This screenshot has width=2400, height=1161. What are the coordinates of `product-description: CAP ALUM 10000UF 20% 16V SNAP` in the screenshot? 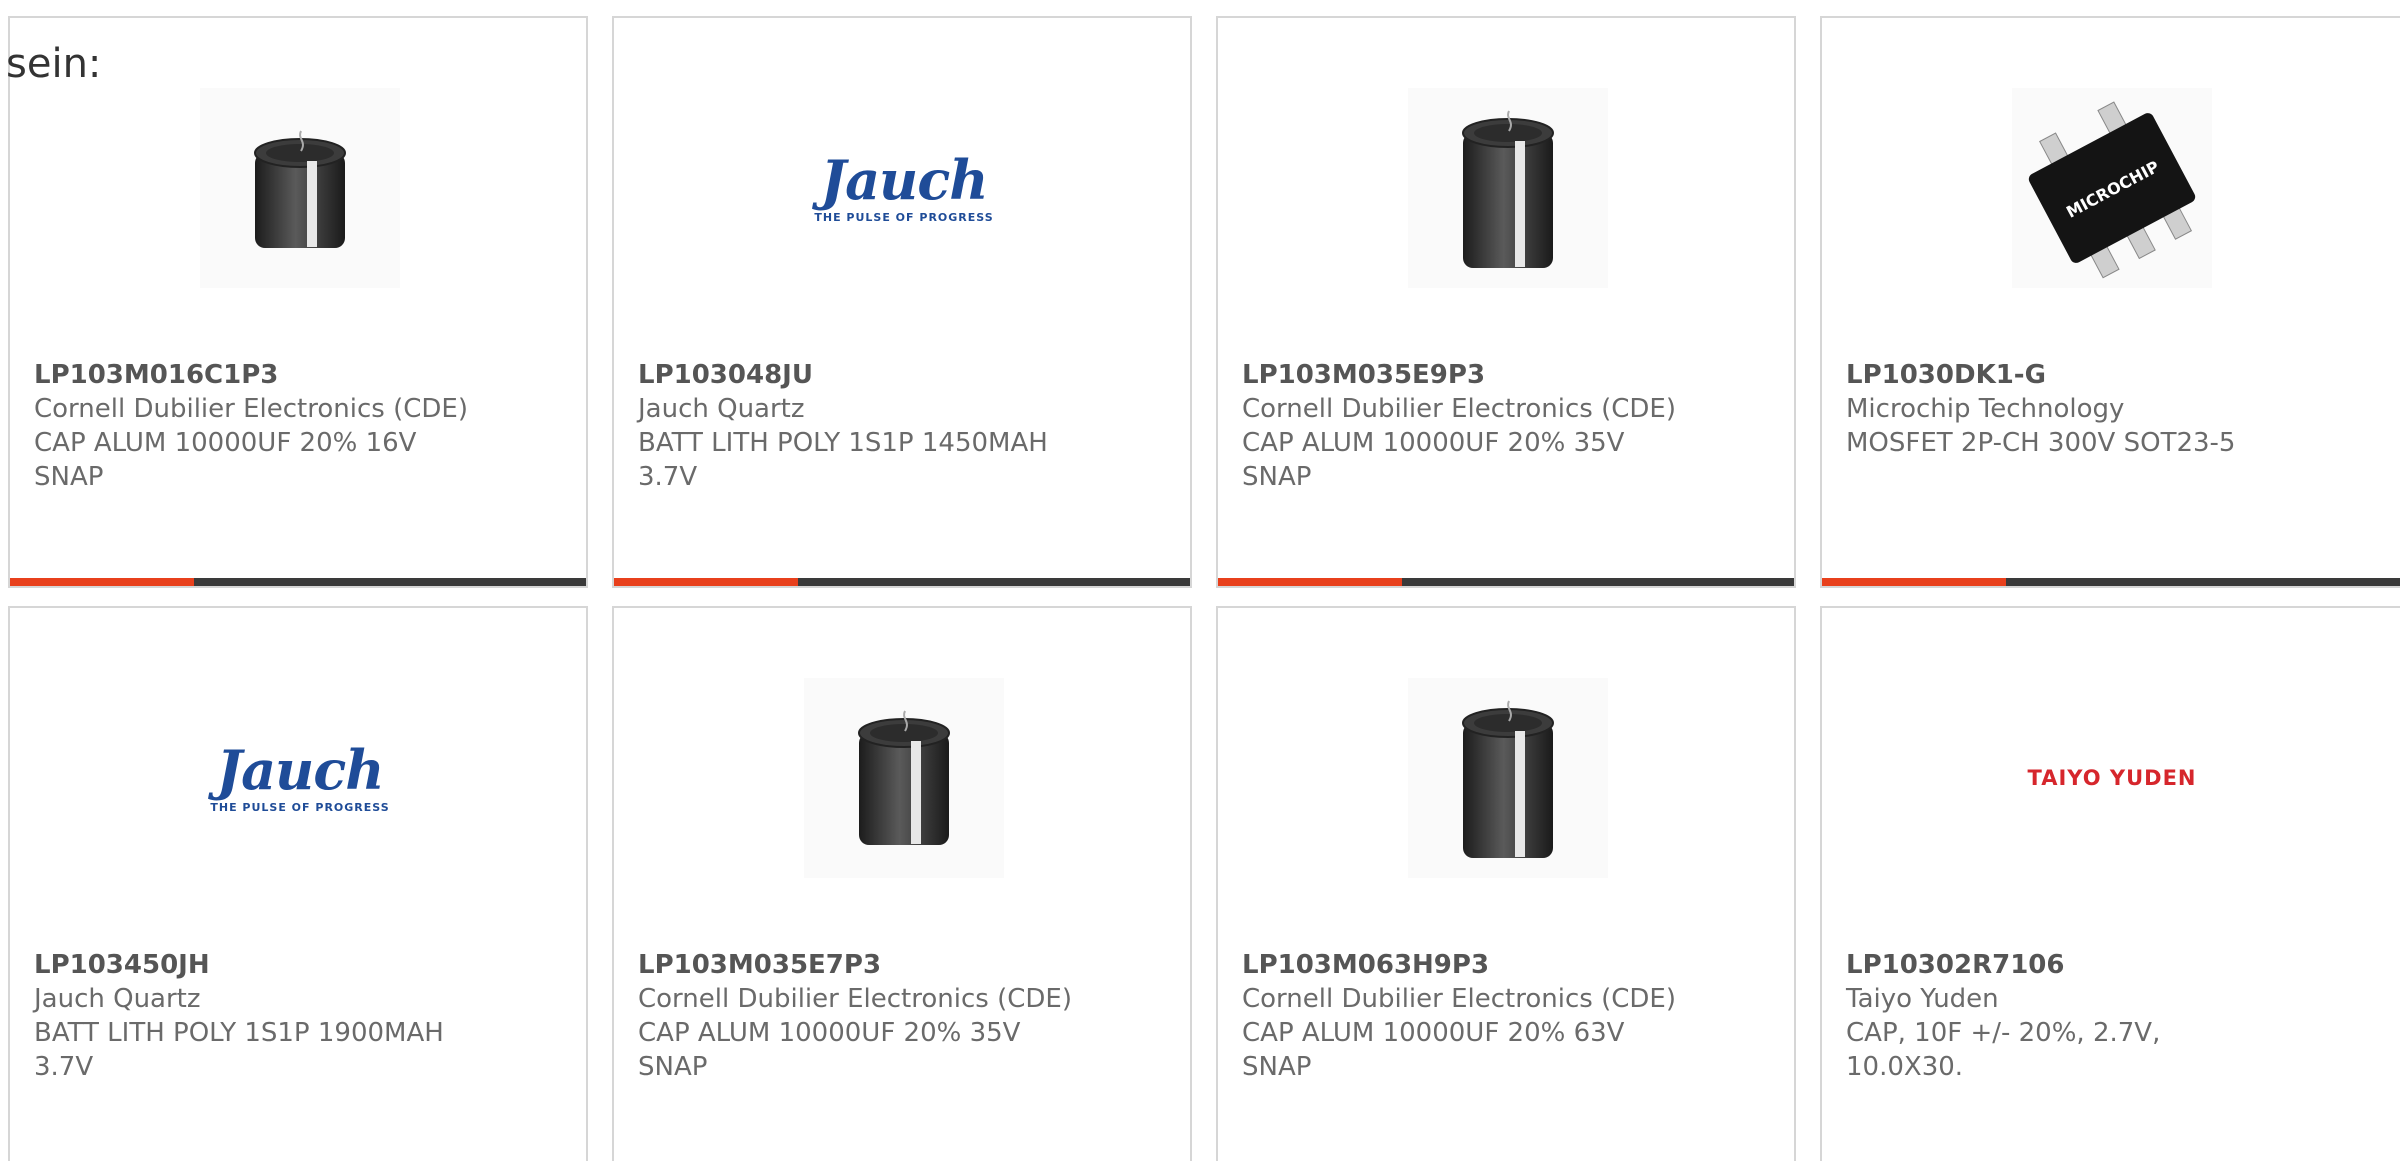 It's located at (225, 460).